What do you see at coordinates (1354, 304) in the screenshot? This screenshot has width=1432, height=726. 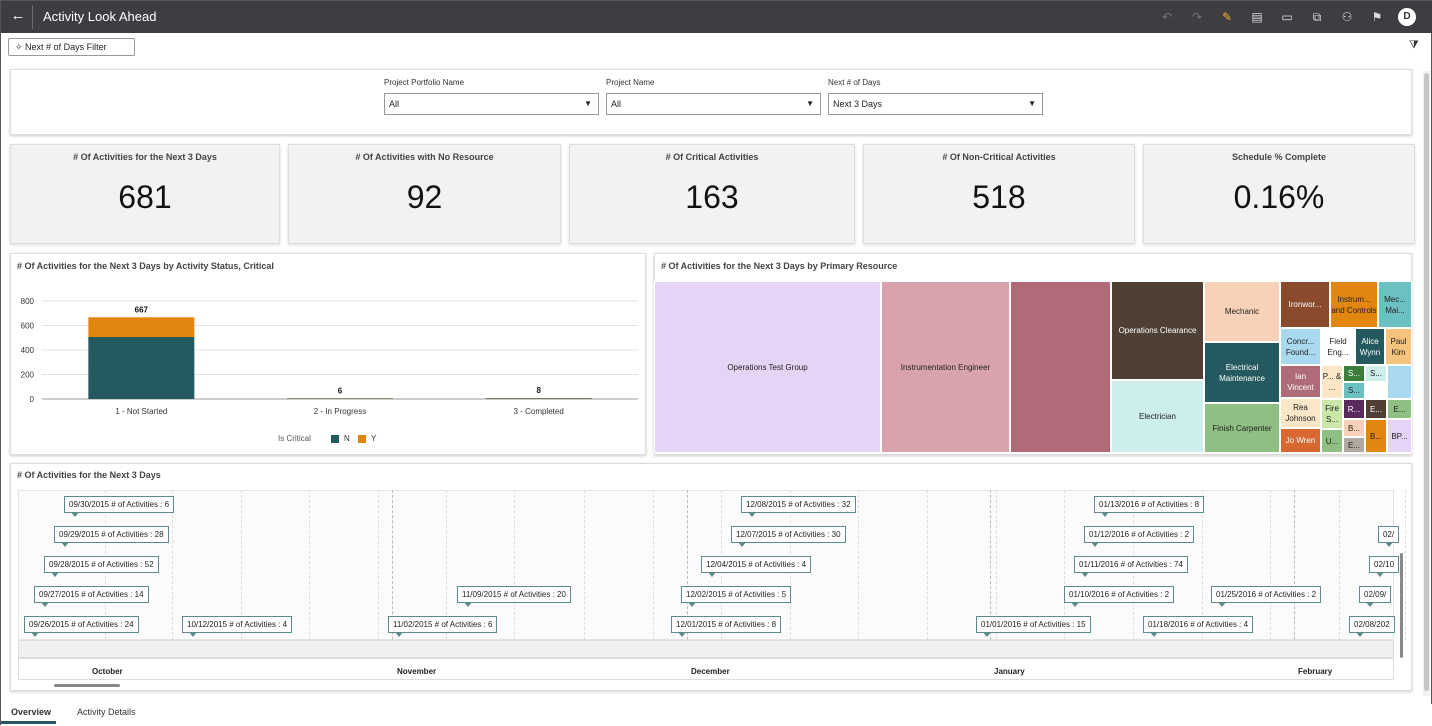 I see `treemap-cell: Instrum... and Controls` at bounding box center [1354, 304].